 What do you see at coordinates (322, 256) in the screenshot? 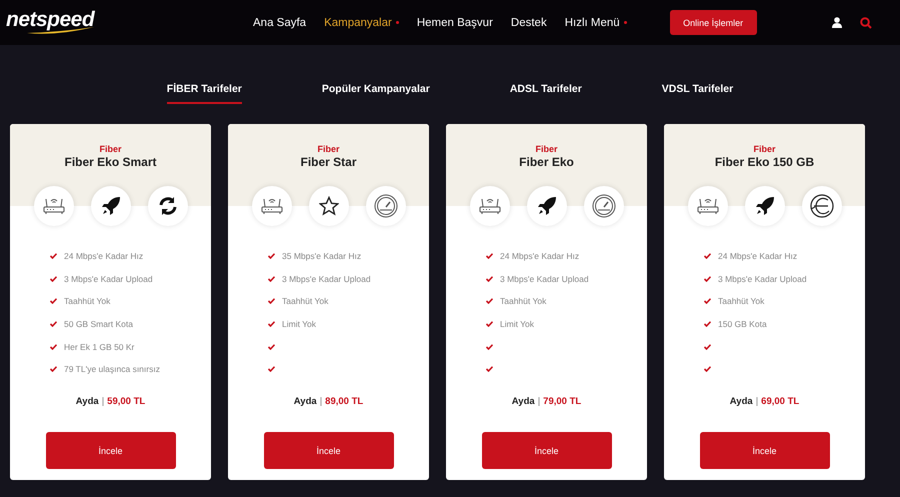
I see `feature-text: 35 Mbps'e Kadar Hız` at bounding box center [322, 256].